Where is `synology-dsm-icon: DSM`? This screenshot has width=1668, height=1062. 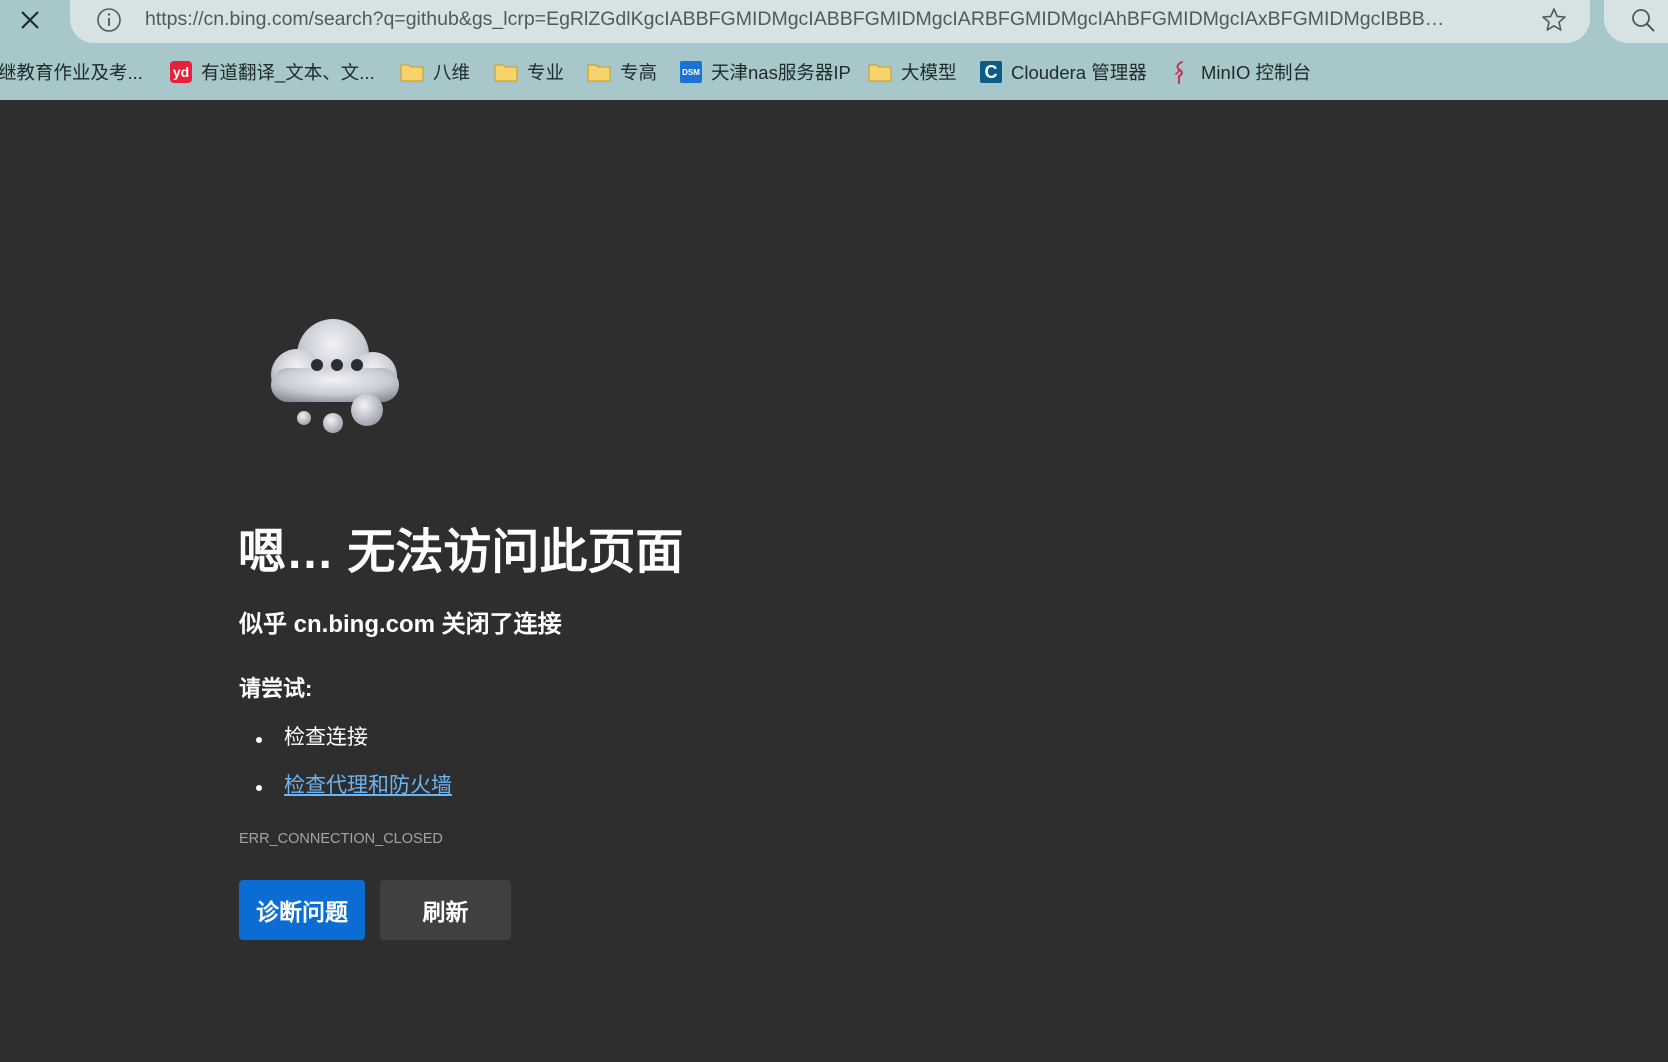
synology-dsm-icon: DSM is located at coordinates (691, 72).